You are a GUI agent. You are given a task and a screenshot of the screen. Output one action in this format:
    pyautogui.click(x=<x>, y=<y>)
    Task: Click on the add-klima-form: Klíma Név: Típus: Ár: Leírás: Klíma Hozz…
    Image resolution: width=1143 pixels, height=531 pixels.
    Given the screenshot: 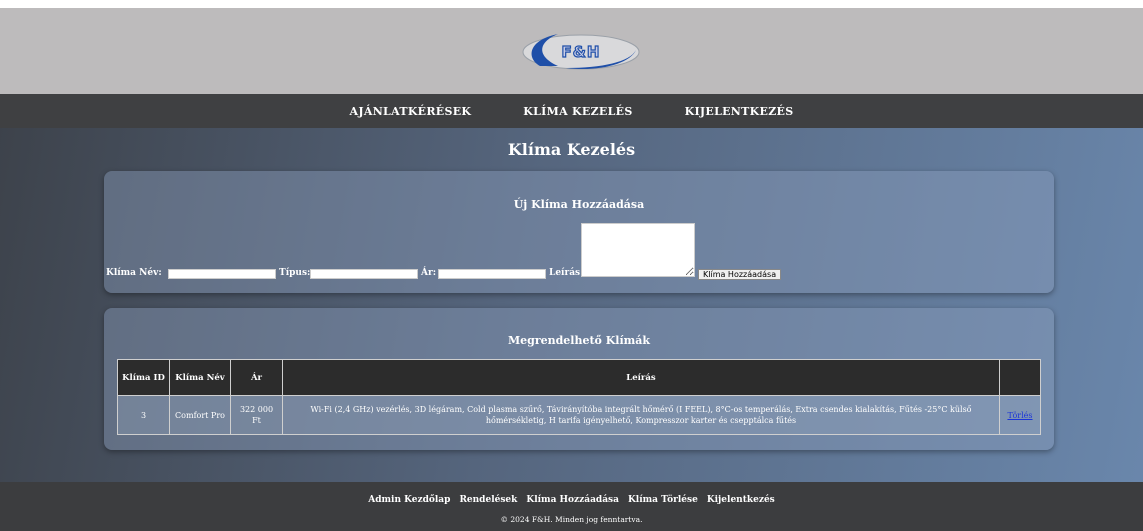 What is the action you would take?
    pyautogui.click(x=579, y=251)
    